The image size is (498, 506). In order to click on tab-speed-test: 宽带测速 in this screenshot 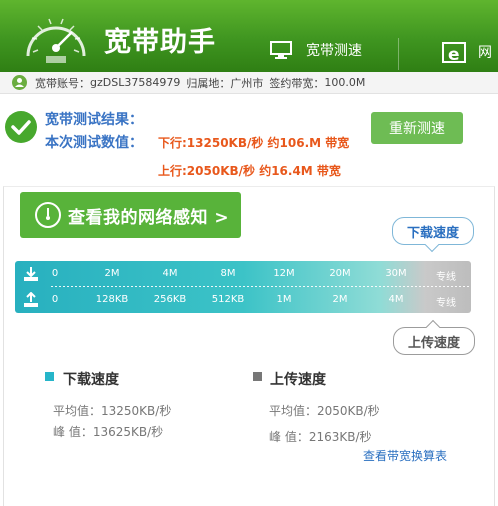, I will do `click(316, 50)`.